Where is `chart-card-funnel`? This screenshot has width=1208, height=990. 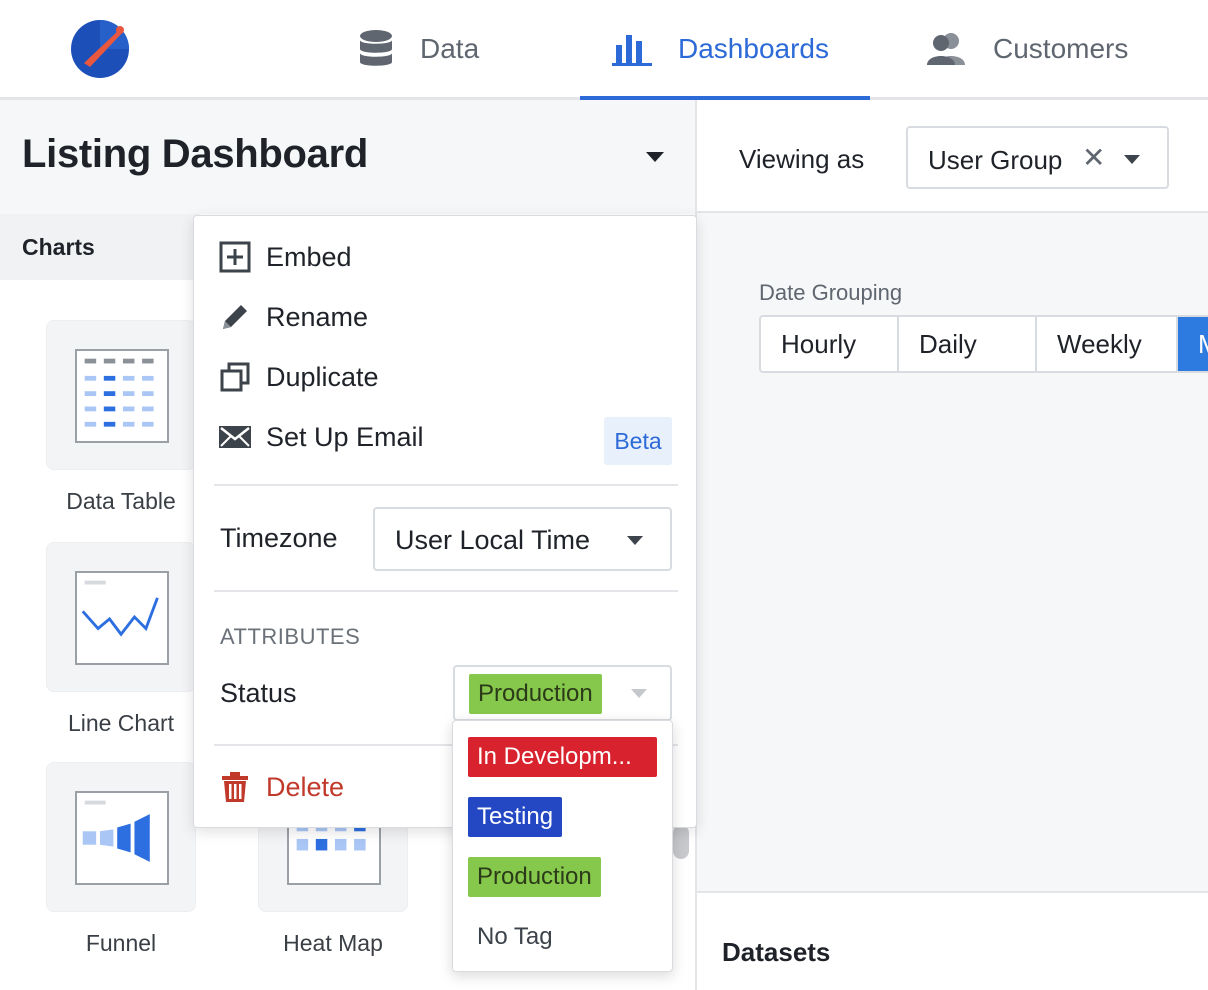
chart-card-funnel is located at coordinates (121, 837).